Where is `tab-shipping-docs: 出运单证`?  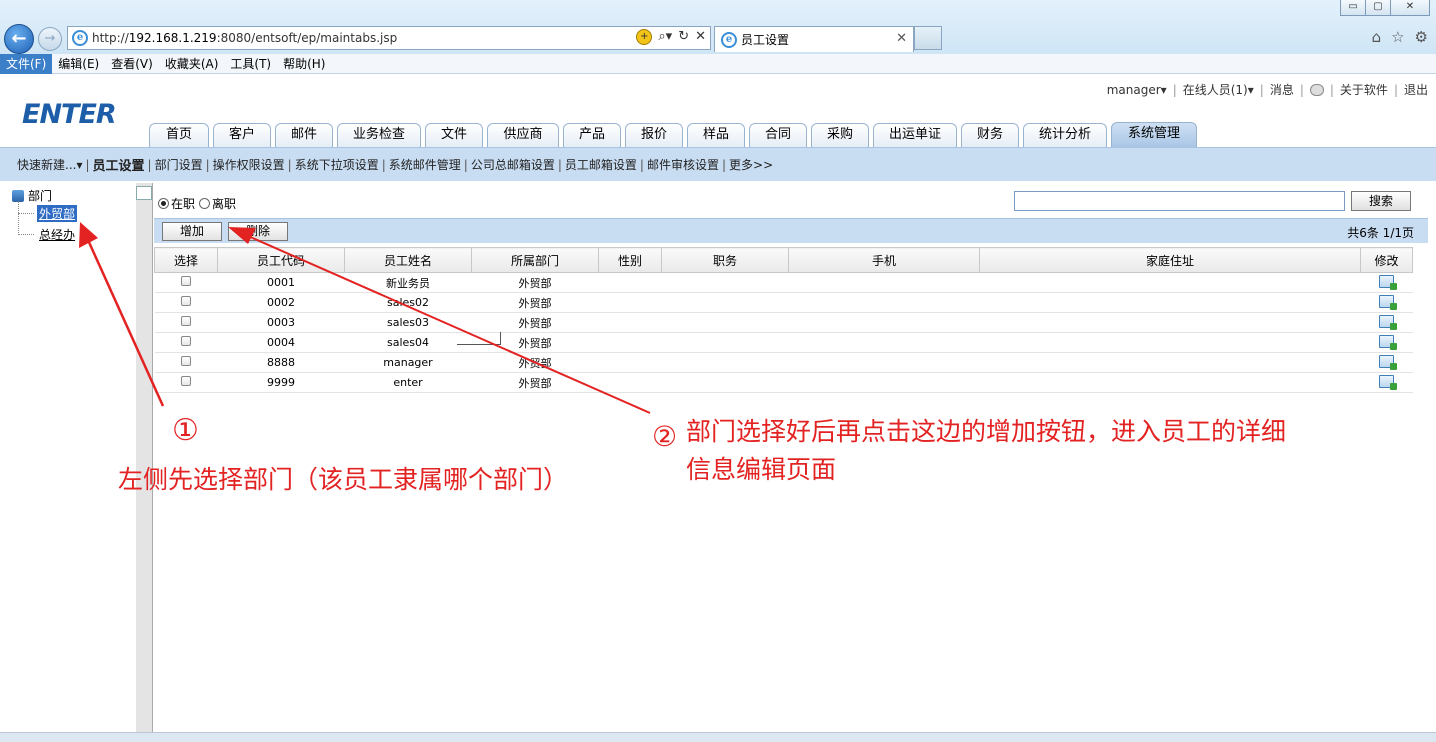 tab-shipping-docs: 出运单证 is located at coordinates (915, 135).